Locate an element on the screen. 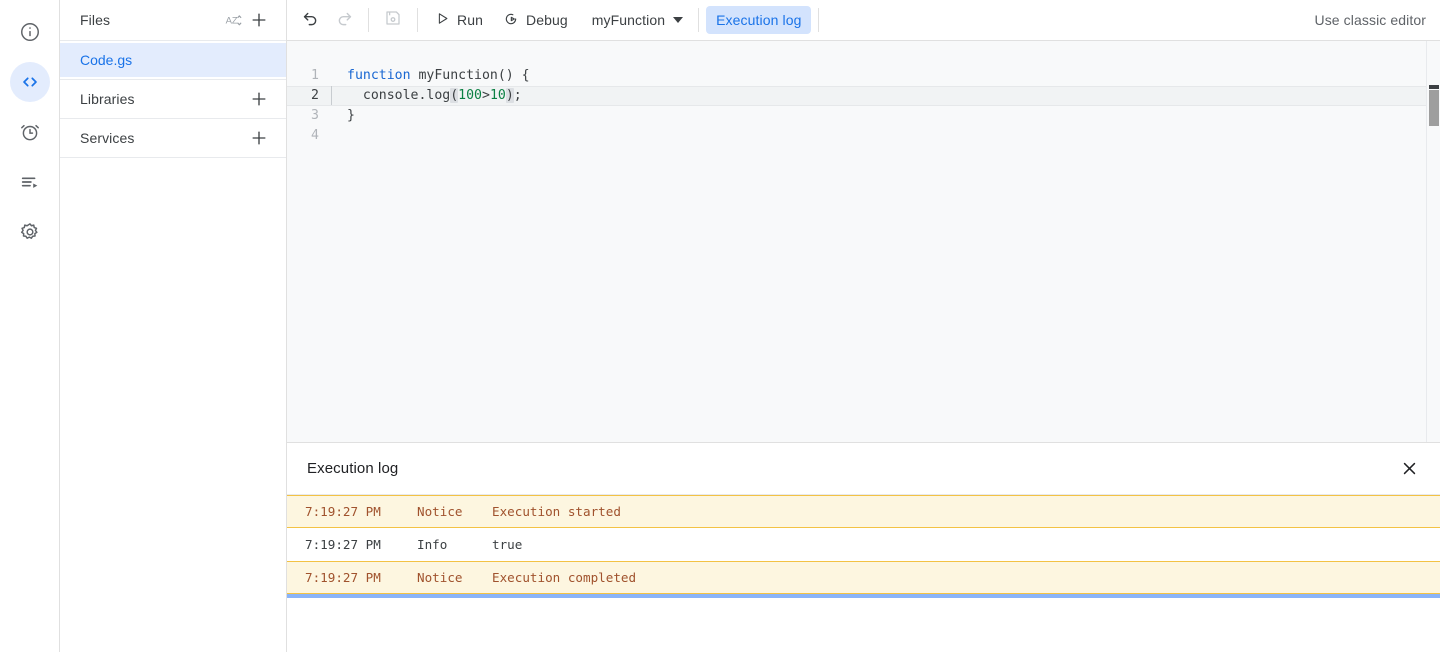 The width and height of the screenshot is (1440, 652). code-line-text is located at coordinates (339, 136).